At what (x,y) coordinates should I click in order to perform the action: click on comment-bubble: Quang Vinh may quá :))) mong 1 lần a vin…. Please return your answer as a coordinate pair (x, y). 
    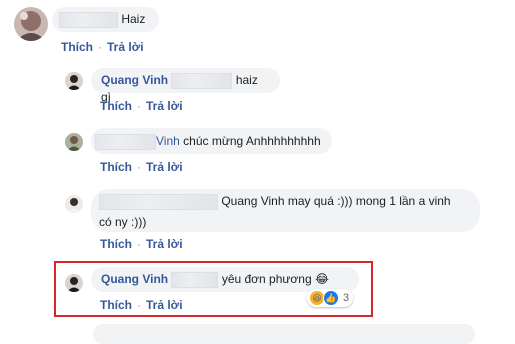
    Looking at the image, I should click on (285, 210).